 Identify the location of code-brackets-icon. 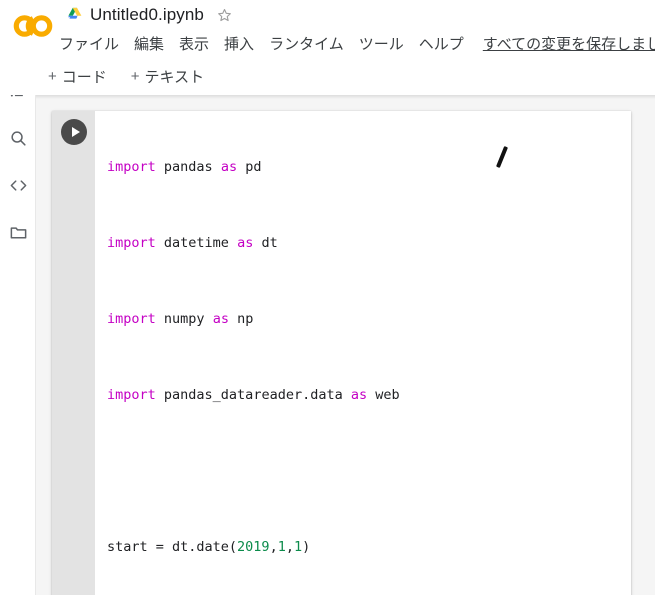
(18, 185).